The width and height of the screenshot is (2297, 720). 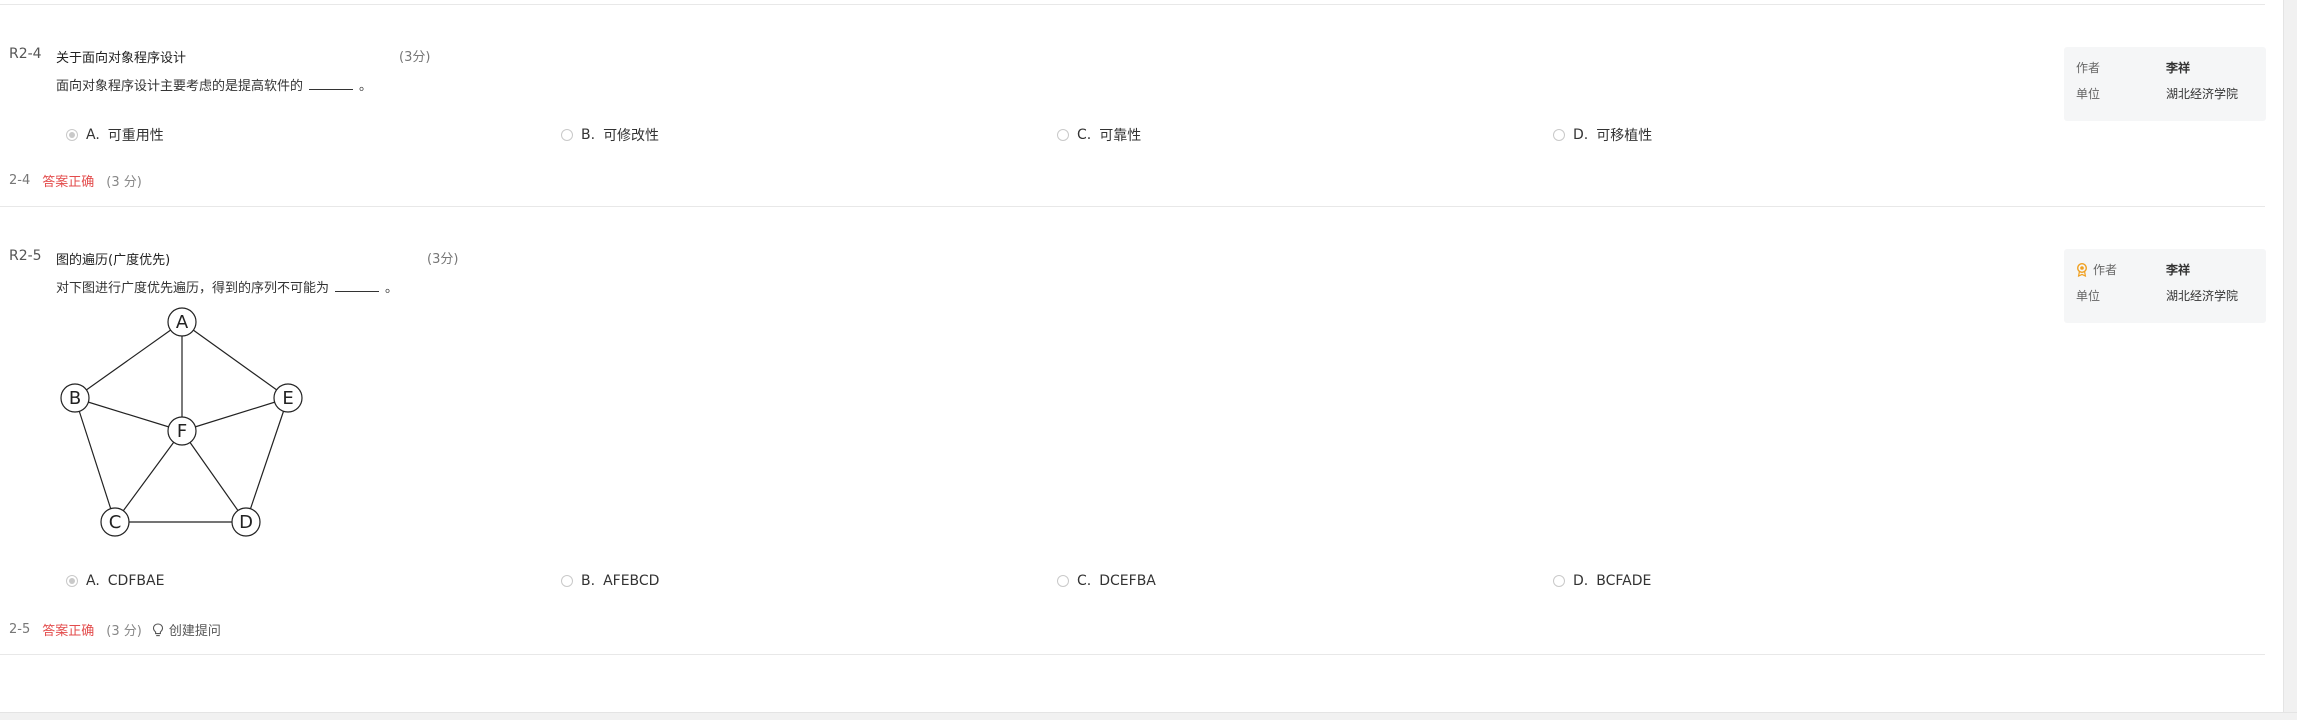 I want to click on option-text: AFEBCD, so click(x=631, y=581).